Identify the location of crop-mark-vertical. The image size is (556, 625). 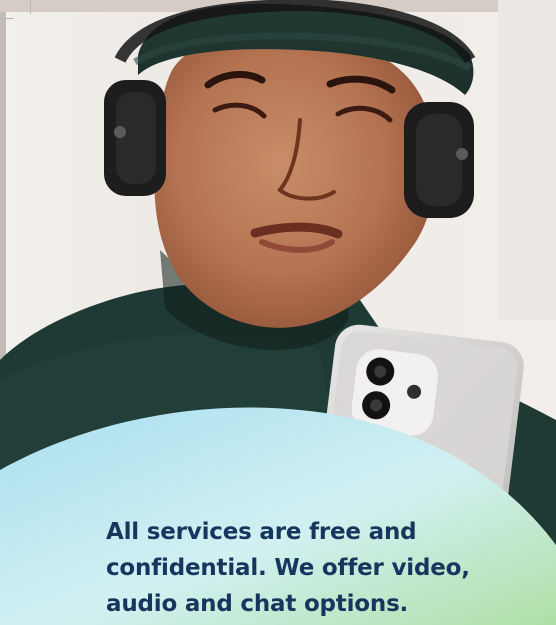
(30, 7).